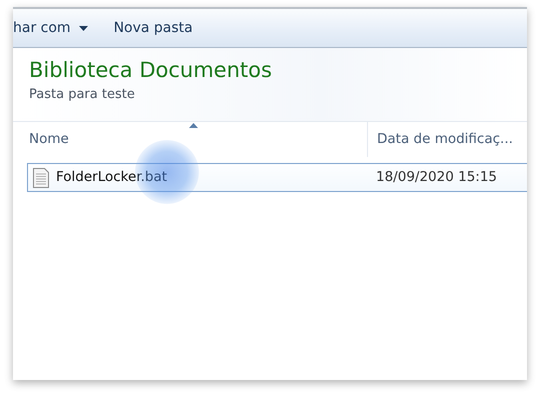 Image resolution: width=540 pixels, height=404 pixels. I want to click on toolbar-button: Nova pasta, so click(153, 28).